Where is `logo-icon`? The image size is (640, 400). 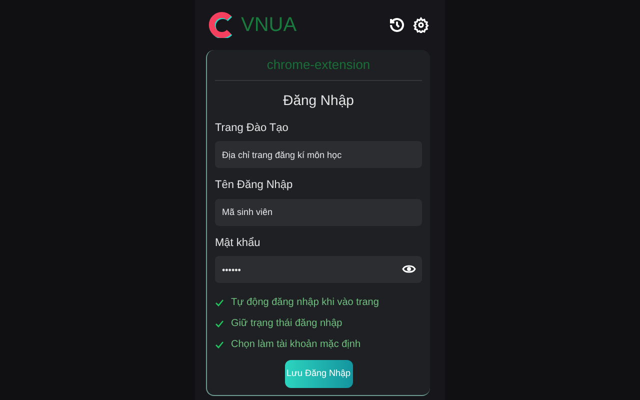 logo-icon is located at coordinates (220, 25).